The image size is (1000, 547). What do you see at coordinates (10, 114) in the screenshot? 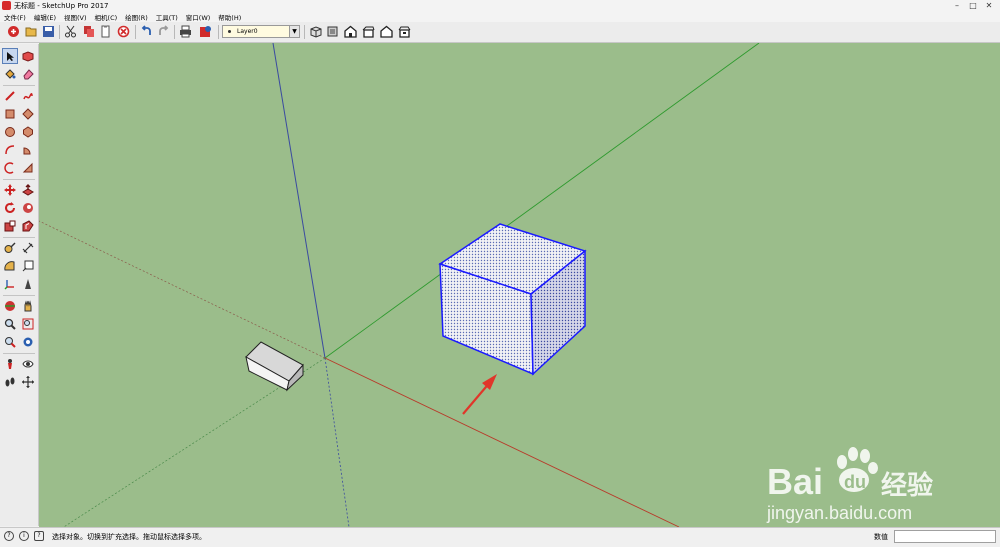
I see `rectangle-icon` at bounding box center [10, 114].